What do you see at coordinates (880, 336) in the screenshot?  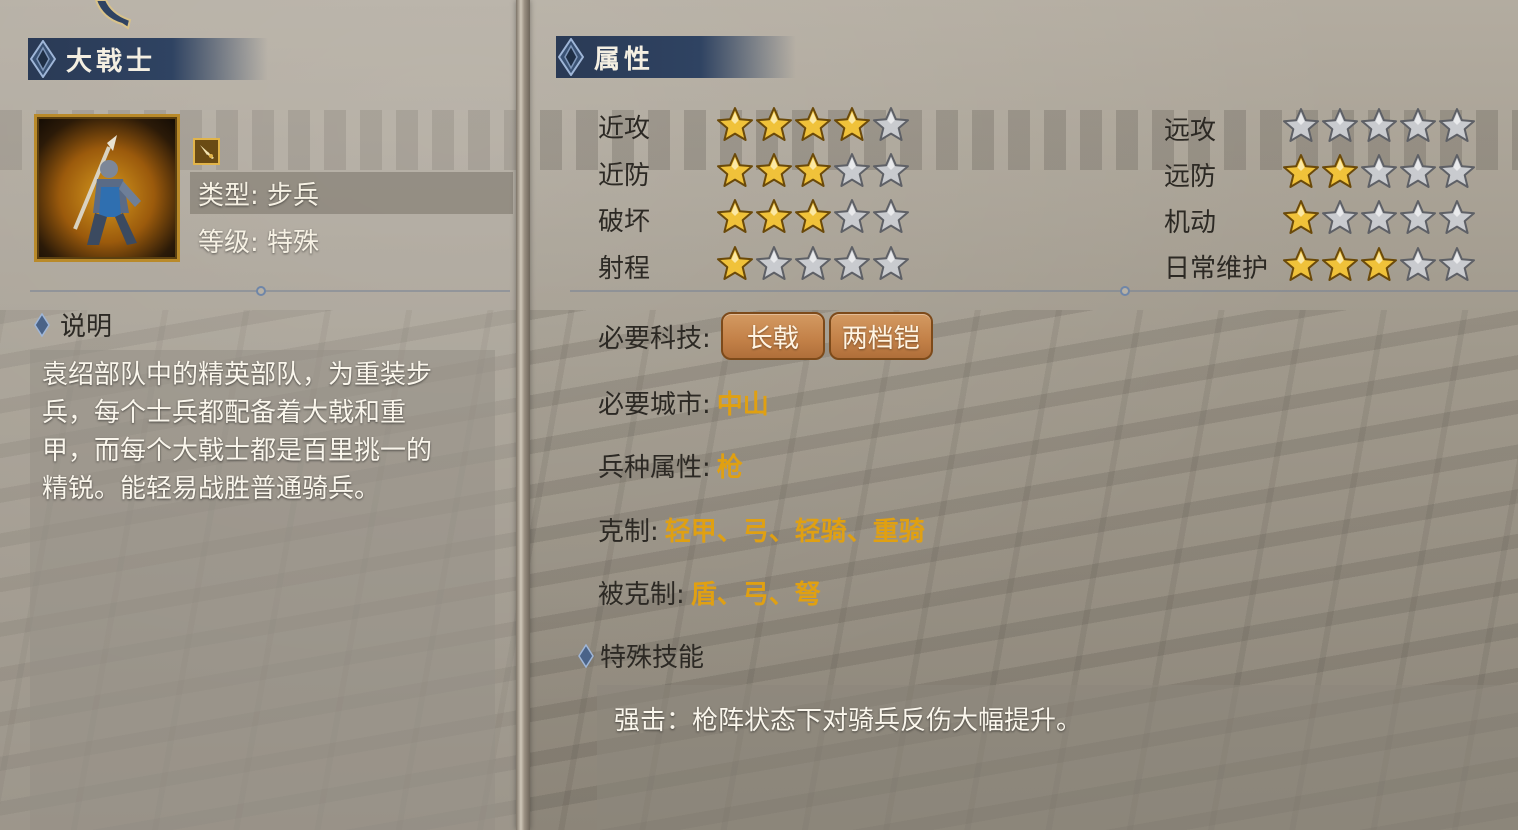 I see `tech-button-two-stage-armor: 两档铠` at bounding box center [880, 336].